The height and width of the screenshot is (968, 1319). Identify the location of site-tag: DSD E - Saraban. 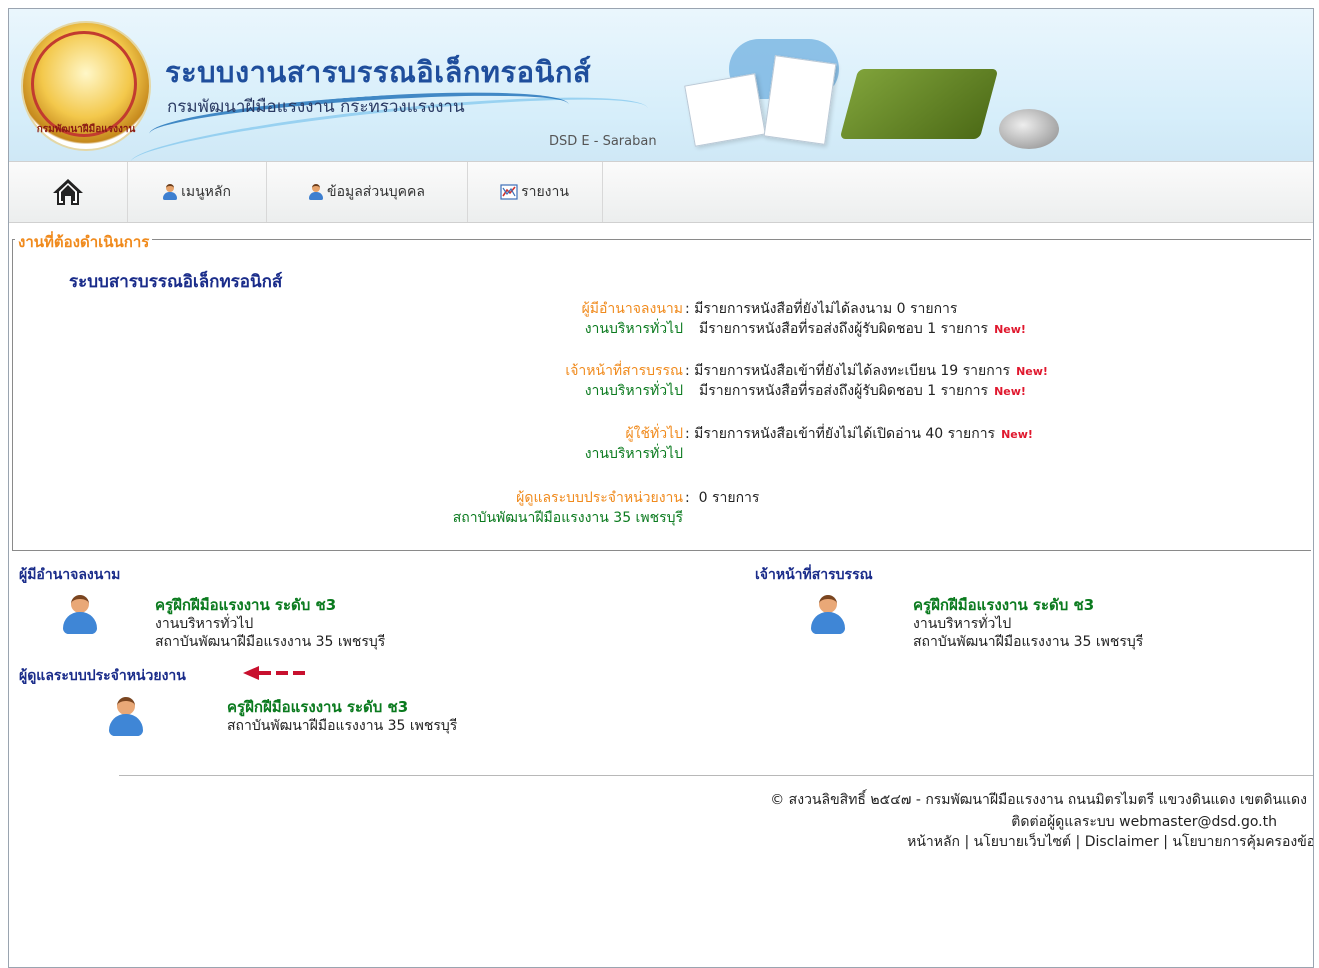
(603, 141).